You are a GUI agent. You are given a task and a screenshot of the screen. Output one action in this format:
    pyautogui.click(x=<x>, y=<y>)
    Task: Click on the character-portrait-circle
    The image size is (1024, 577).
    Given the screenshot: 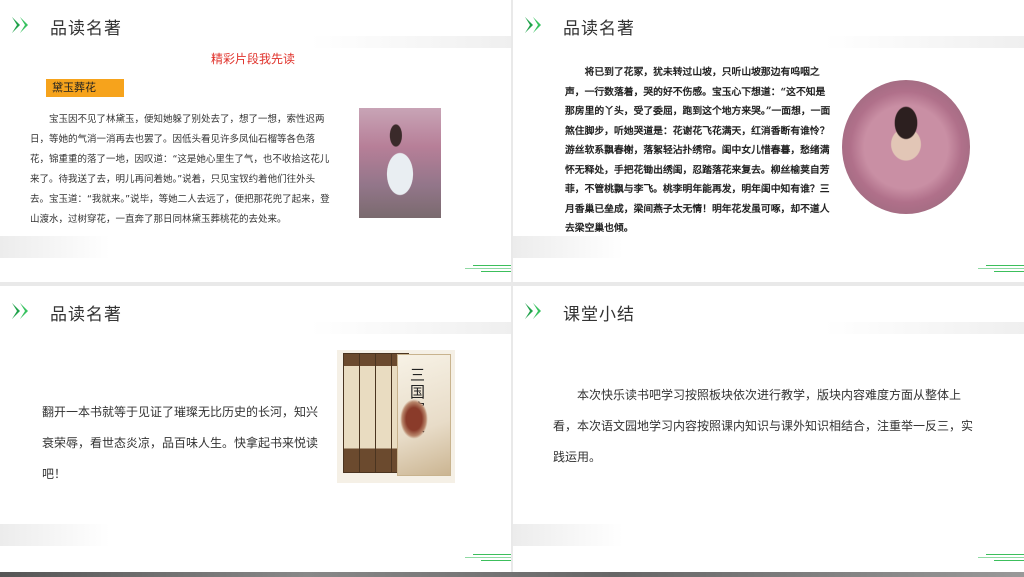 What is the action you would take?
    pyautogui.click(x=906, y=147)
    